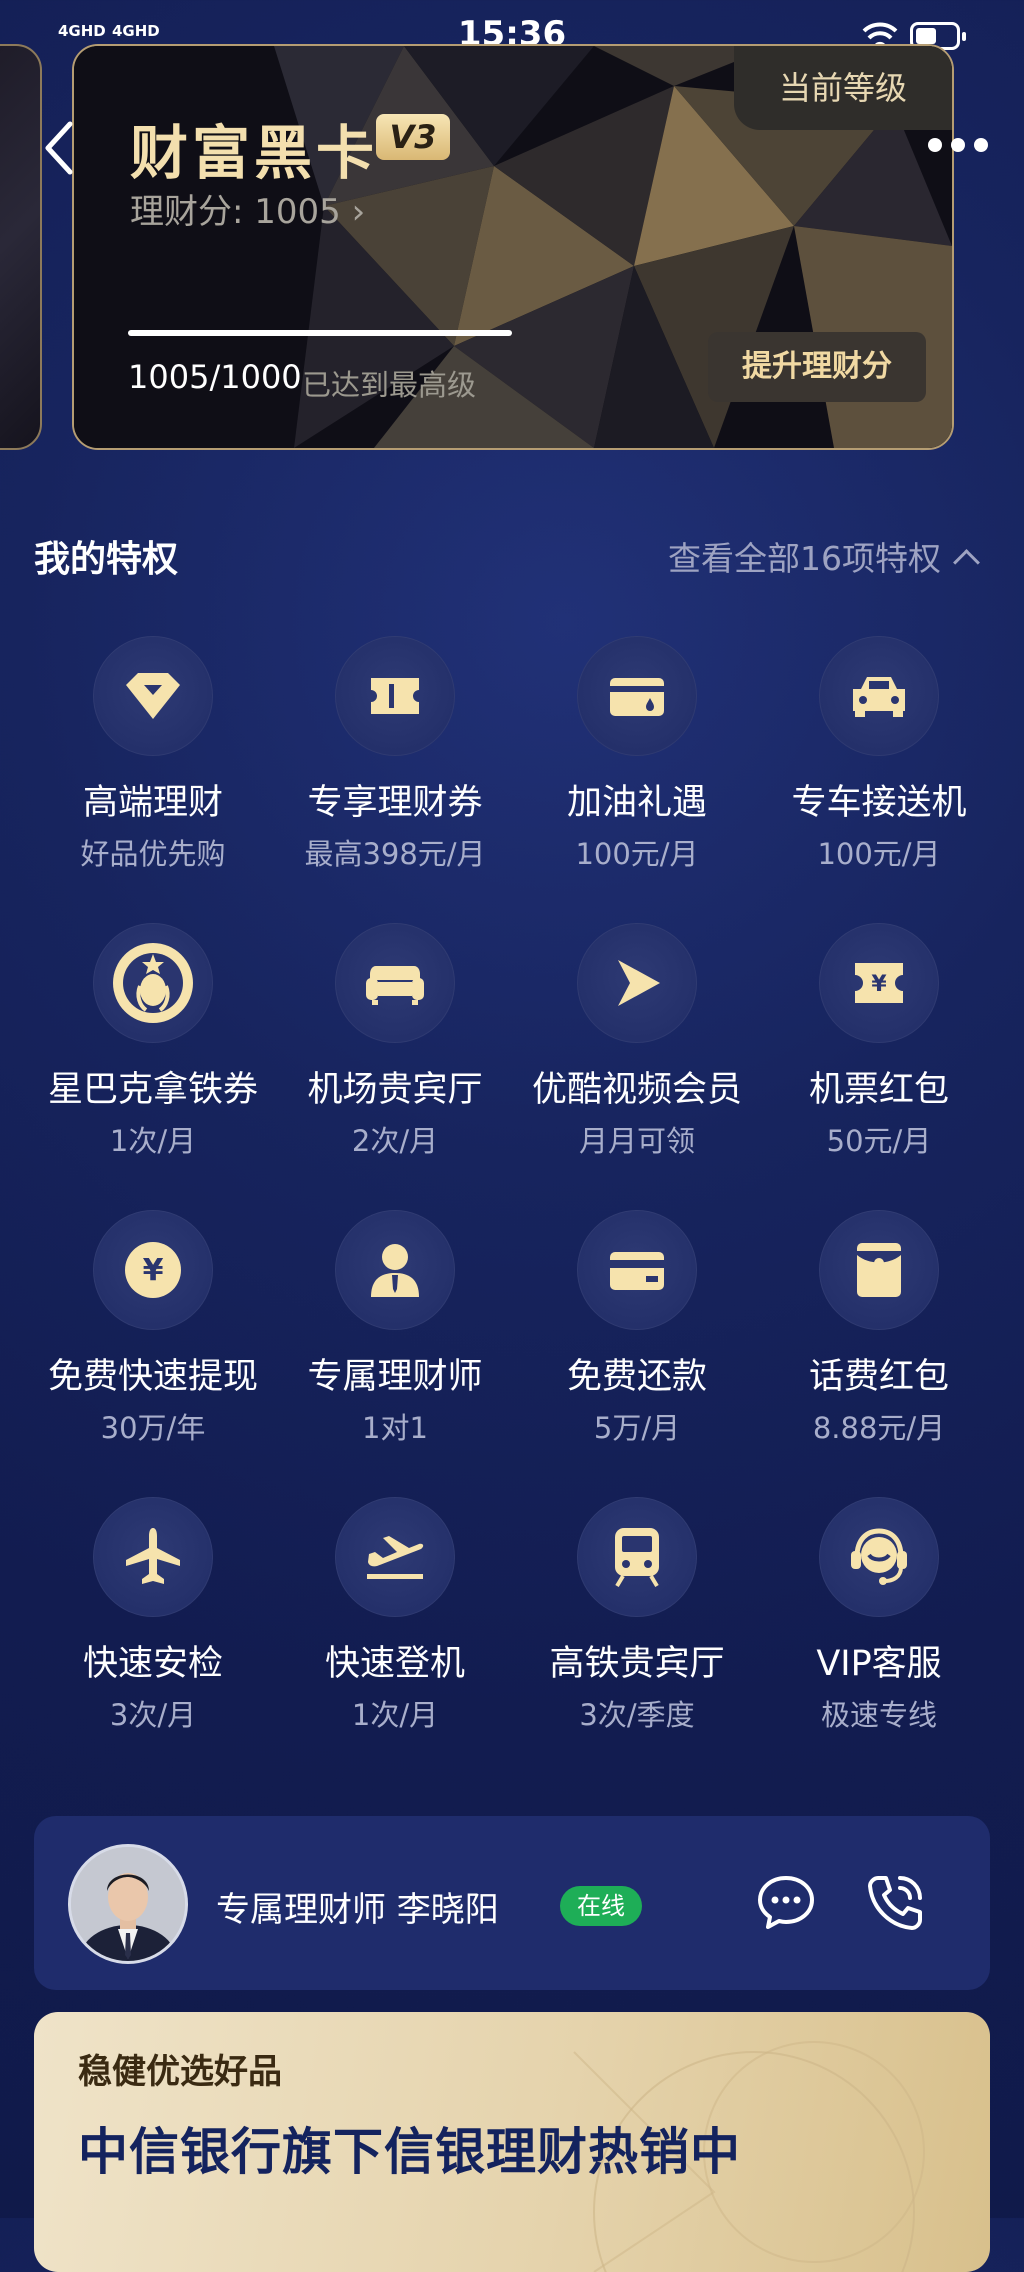 This screenshot has height=2272, width=1024. I want to click on play-icon, so click(637, 983).